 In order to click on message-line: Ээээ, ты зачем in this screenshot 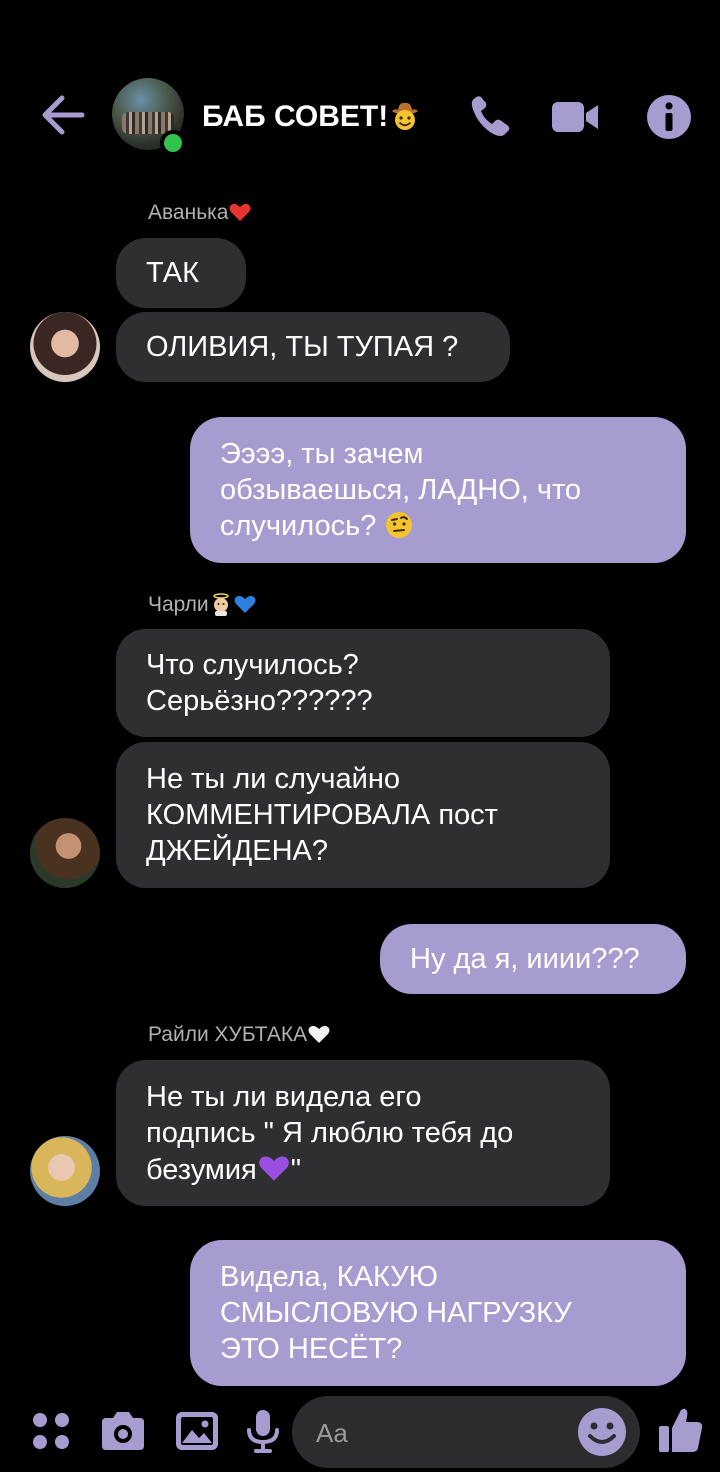, I will do `click(322, 454)`.